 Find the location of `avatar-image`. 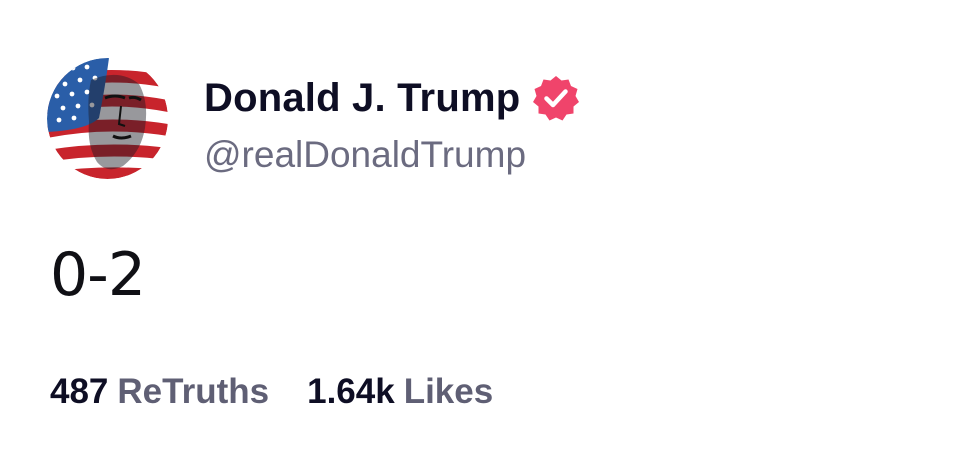

avatar-image is located at coordinates (107, 118).